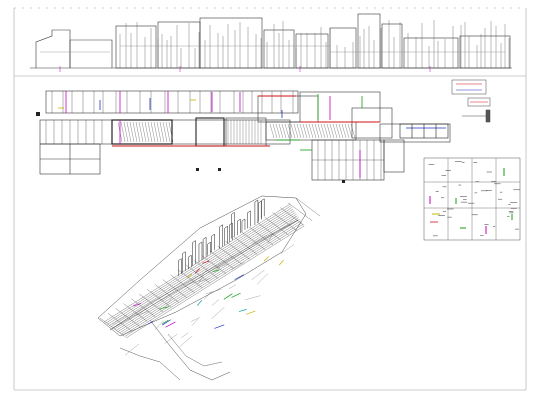 This screenshot has width=540, height=402. What do you see at coordinates (472, 199) in the screenshot?
I see `detail-legend-panel` at bounding box center [472, 199].